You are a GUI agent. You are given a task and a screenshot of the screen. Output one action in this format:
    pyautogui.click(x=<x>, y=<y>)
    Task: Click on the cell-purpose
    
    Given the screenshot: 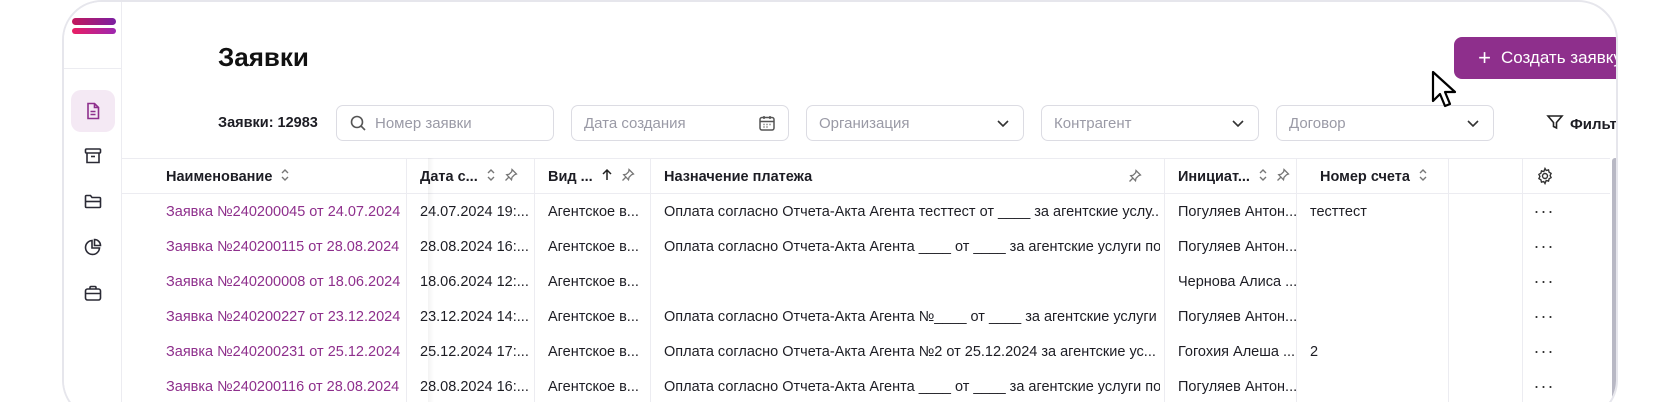 What is the action you would take?
    pyautogui.click(x=905, y=281)
    